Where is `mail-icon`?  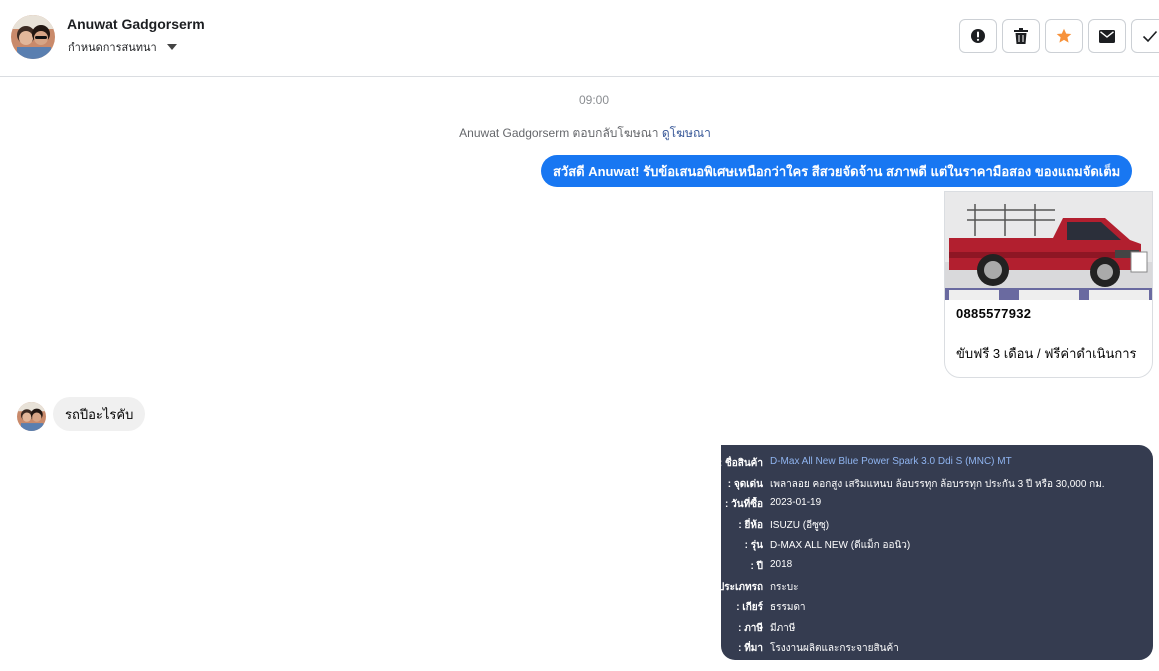
mail-icon is located at coordinates (1107, 36).